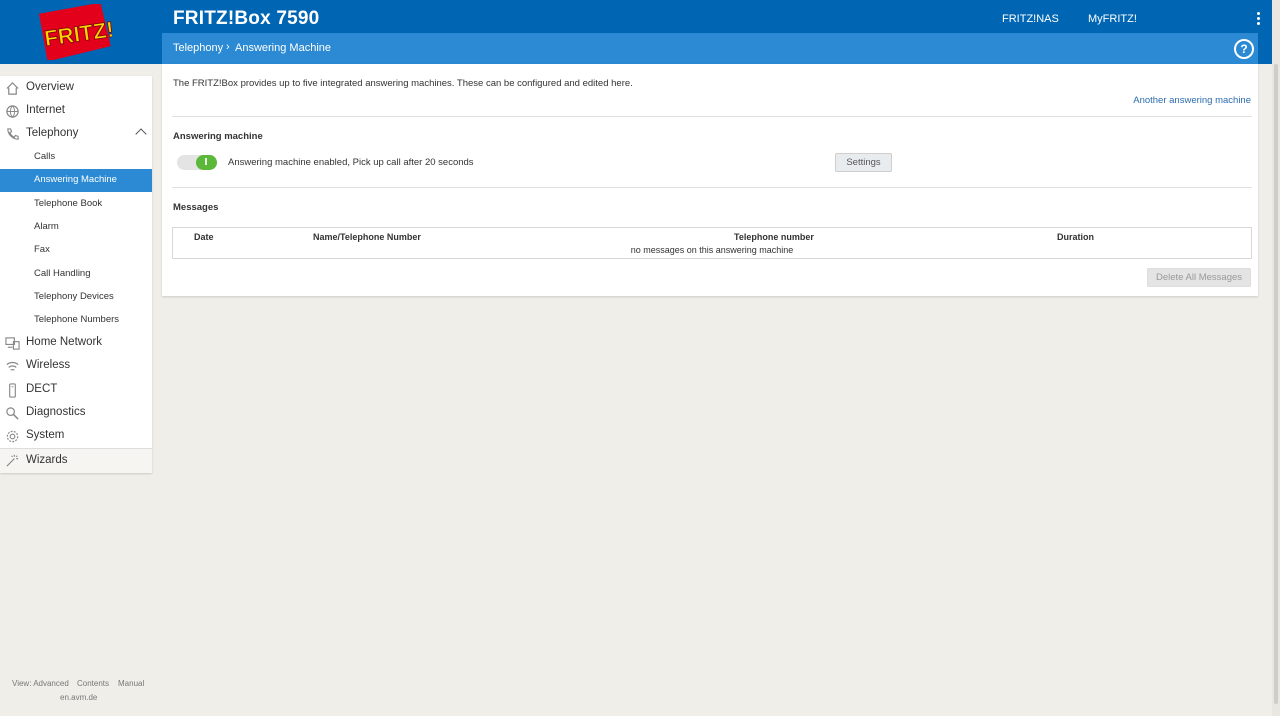 The image size is (1280, 716). Describe the element at coordinates (76, 157) in the screenshot. I see `sidebar-subitem-calls: Calls` at that location.